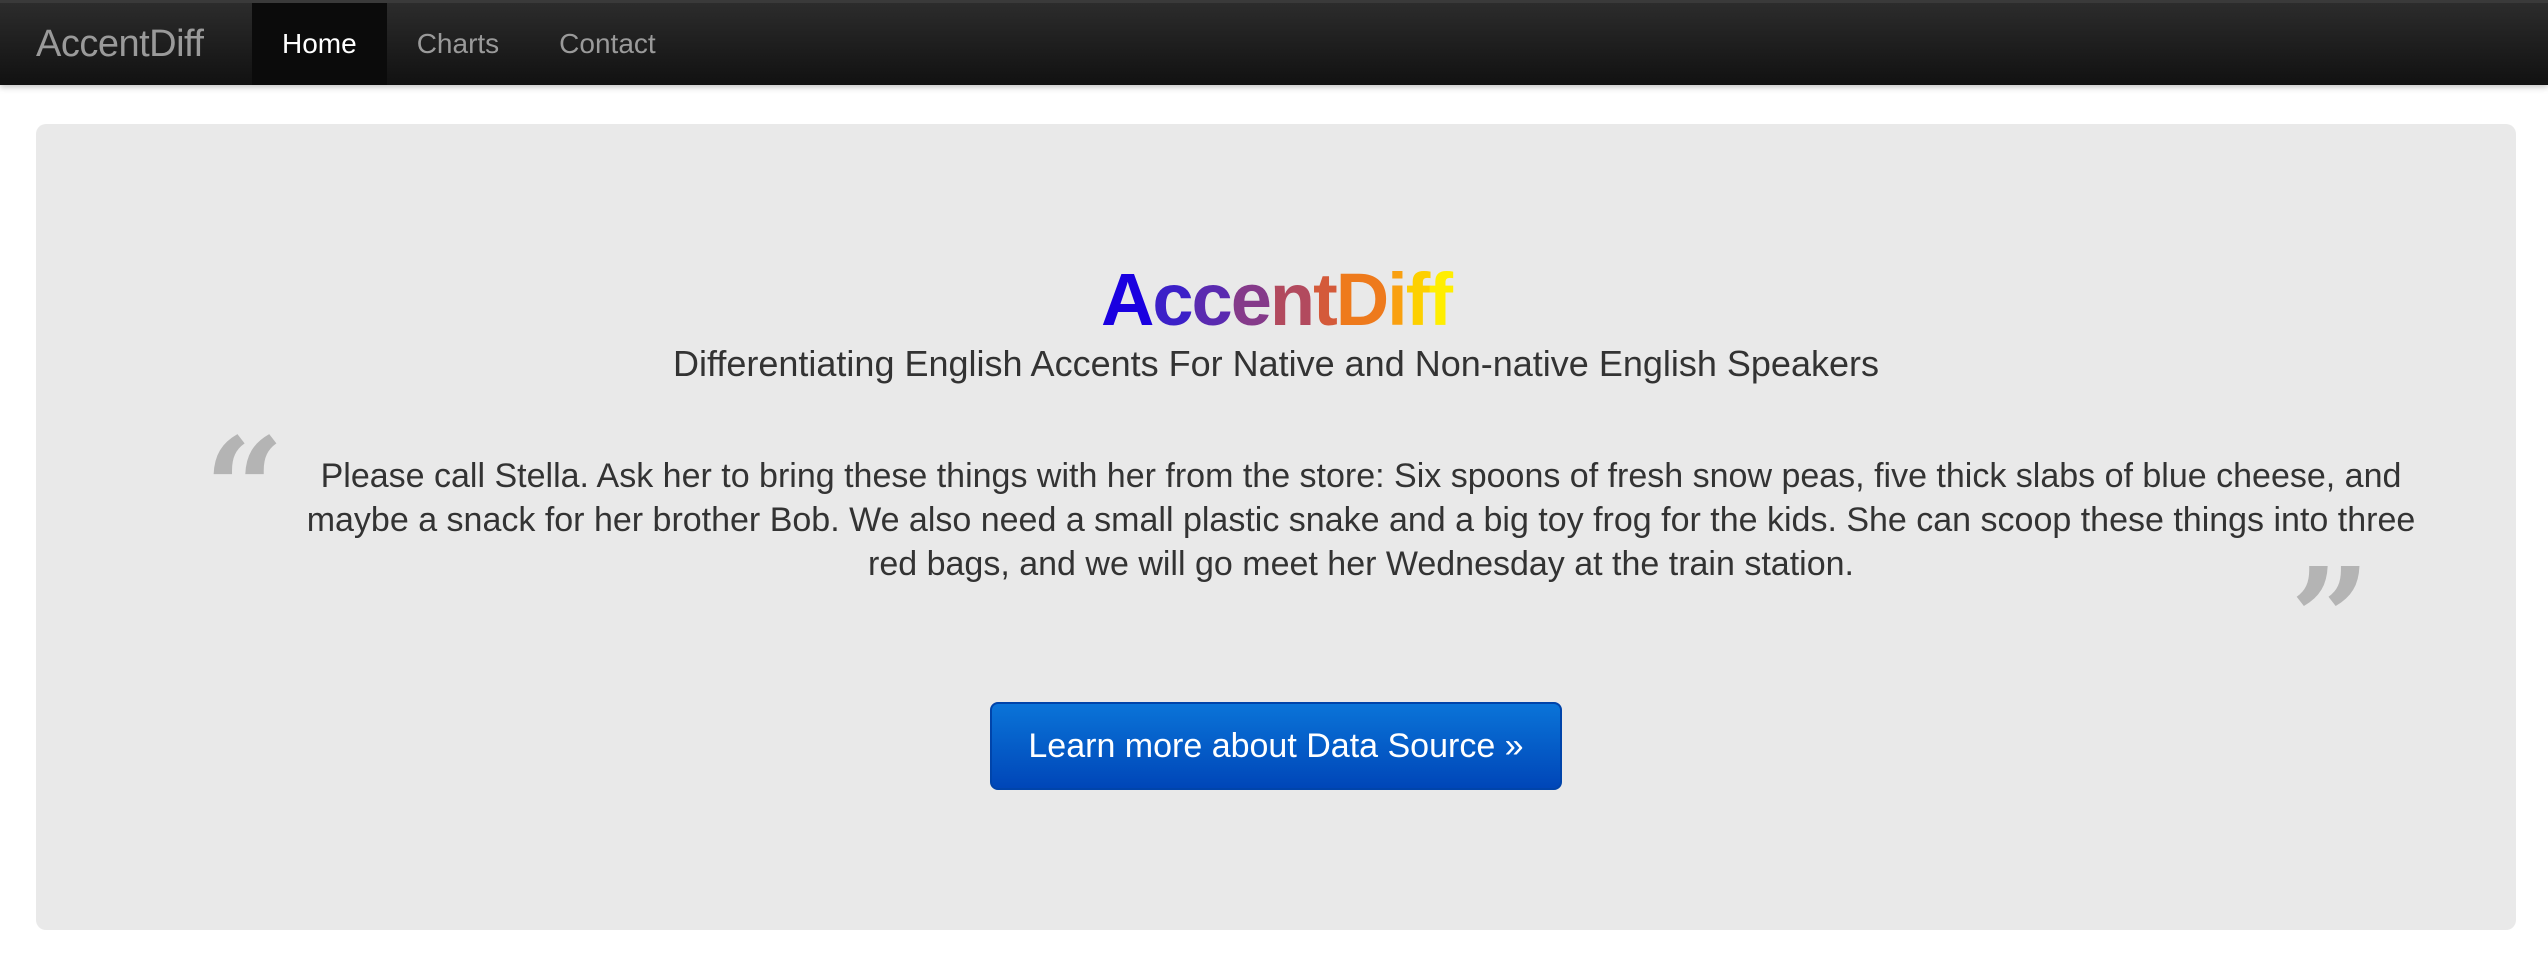 This screenshot has width=2548, height=978. What do you see at coordinates (1251, 299) in the screenshot?
I see `logo-letter: e` at bounding box center [1251, 299].